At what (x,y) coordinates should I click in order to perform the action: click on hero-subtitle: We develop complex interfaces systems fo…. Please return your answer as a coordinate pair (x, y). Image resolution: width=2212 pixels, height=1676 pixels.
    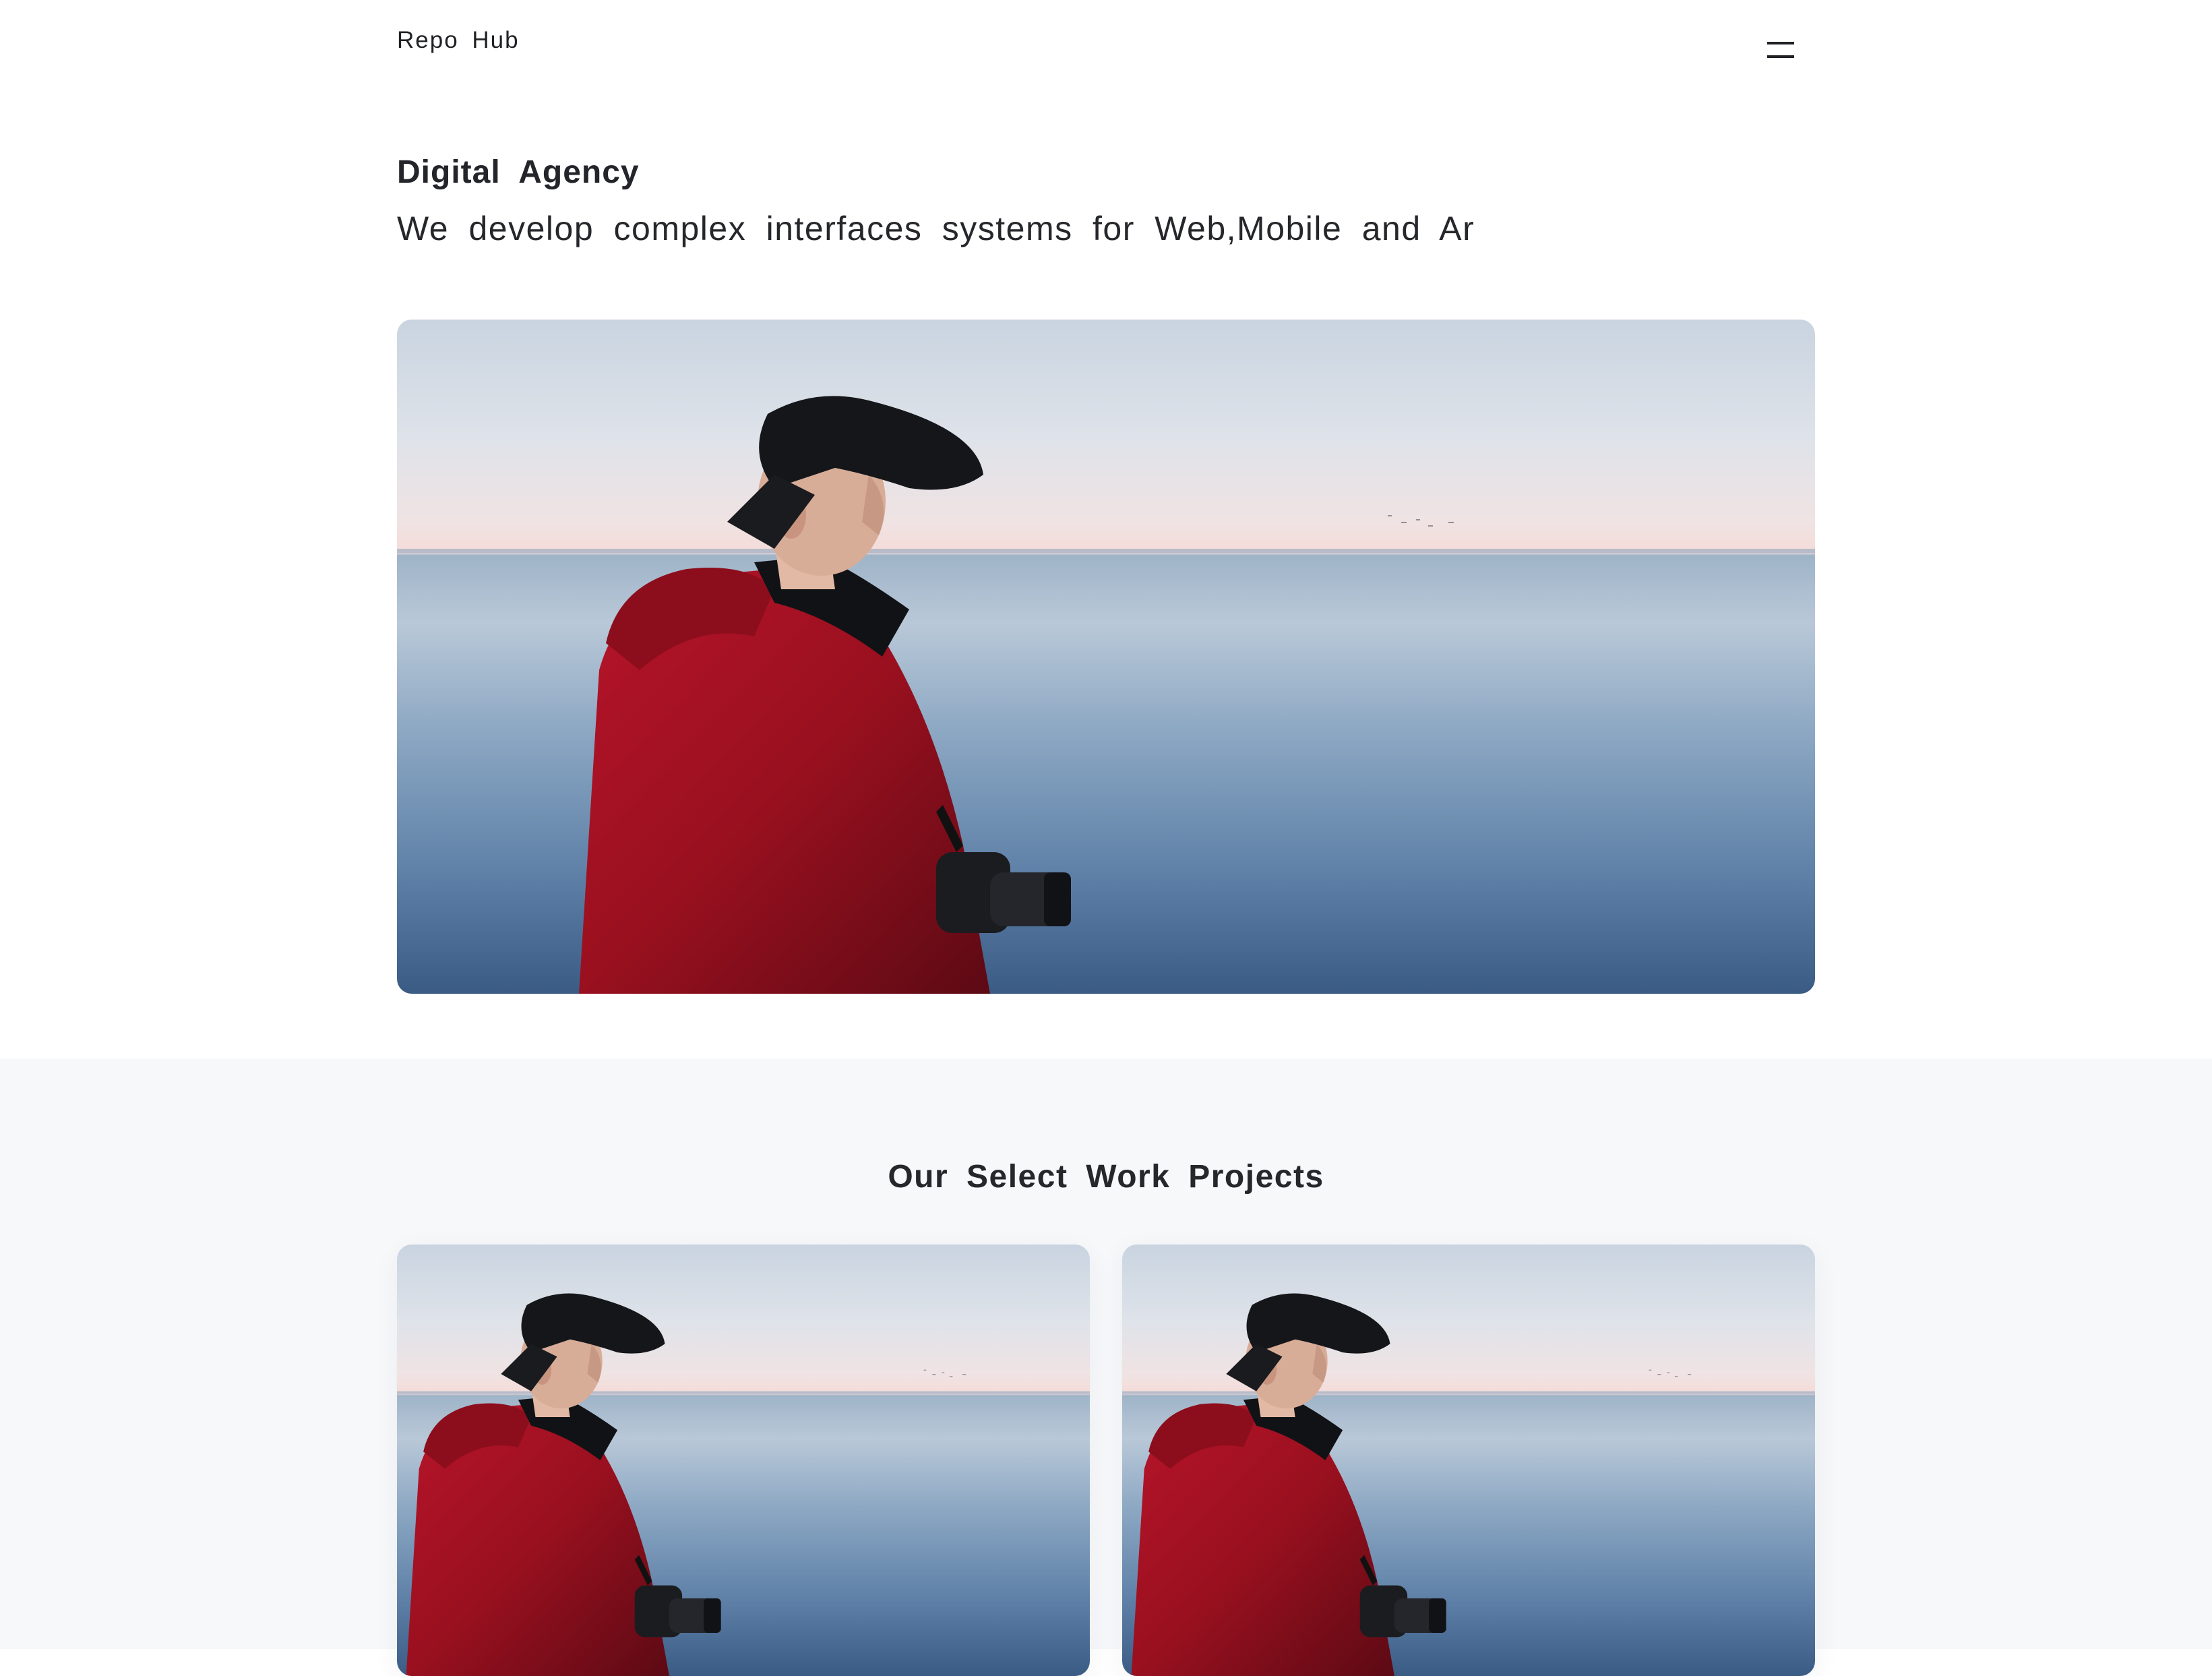
    Looking at the image, I should click on (936, 229).